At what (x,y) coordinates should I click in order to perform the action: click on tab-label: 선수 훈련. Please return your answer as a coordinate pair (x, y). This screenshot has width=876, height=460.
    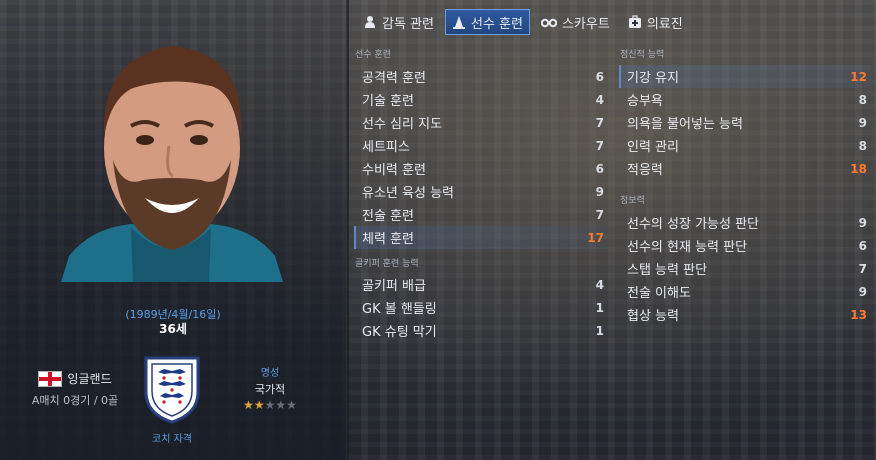
    Looking at the image, I should click on (496, 24).